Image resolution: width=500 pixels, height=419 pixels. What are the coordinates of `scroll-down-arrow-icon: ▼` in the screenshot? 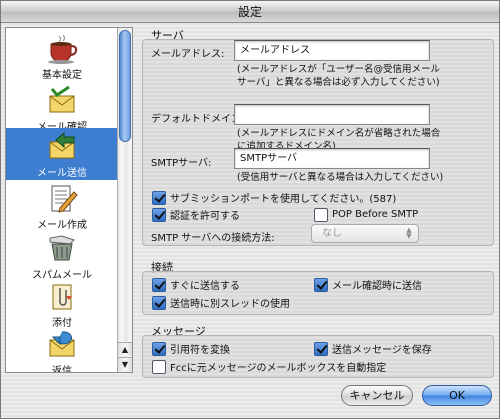 It's located at (125, 364).